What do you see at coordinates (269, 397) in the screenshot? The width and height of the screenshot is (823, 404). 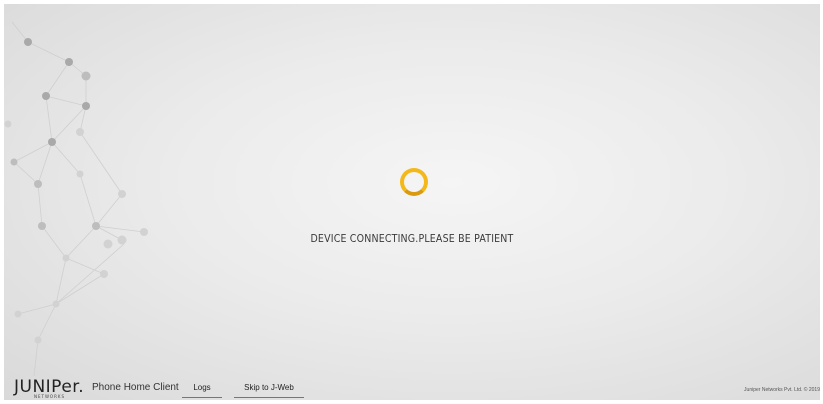 I see `skip-to-jweb-underline` at bounding box center [269, 397].